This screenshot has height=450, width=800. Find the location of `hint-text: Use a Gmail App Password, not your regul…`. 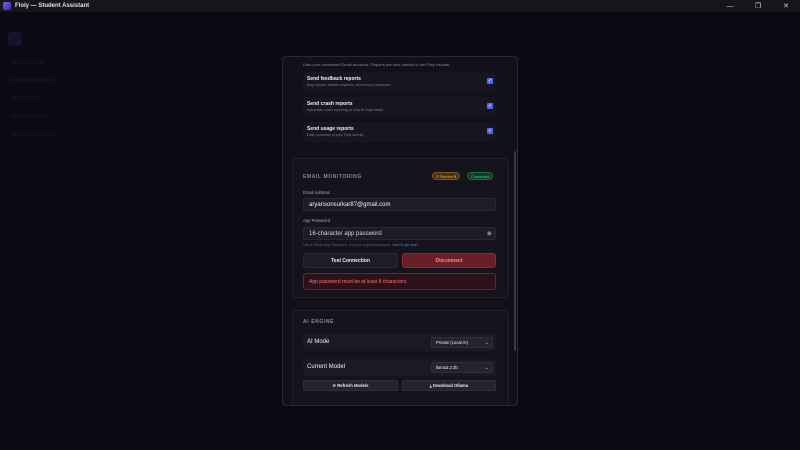

hint-text: Use a Gmail App Password, not your regul… is located at coordinates (347, 245).